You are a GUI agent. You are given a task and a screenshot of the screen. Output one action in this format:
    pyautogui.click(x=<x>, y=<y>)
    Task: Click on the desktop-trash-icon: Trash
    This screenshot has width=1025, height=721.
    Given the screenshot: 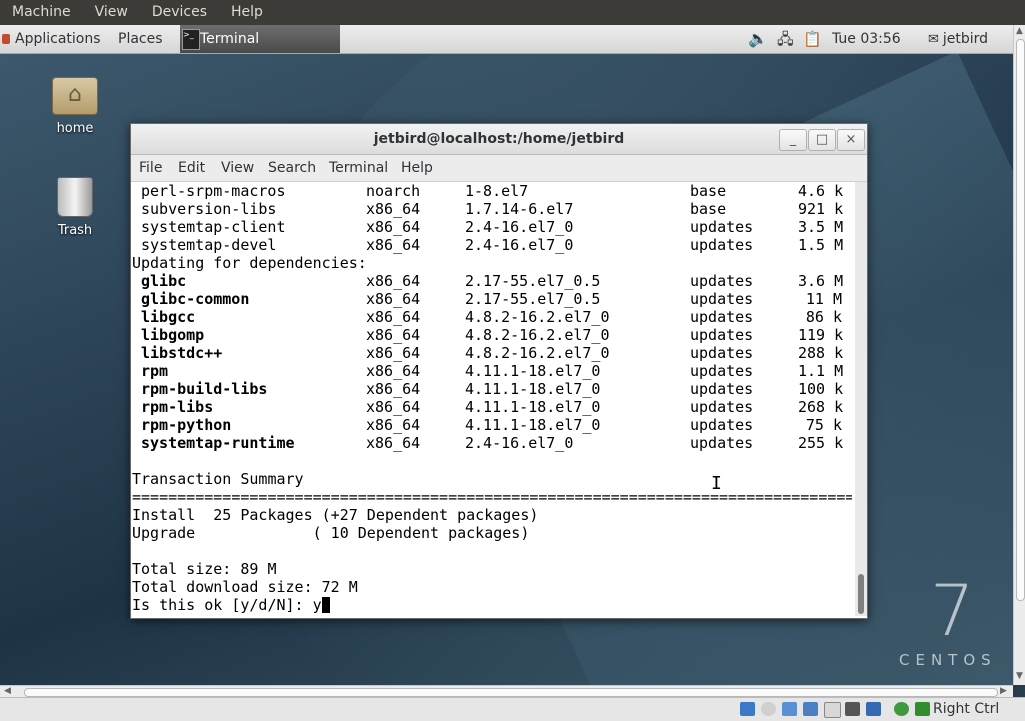 What is the action you would take?
    pyautogui.click(x=75, y=207)
    